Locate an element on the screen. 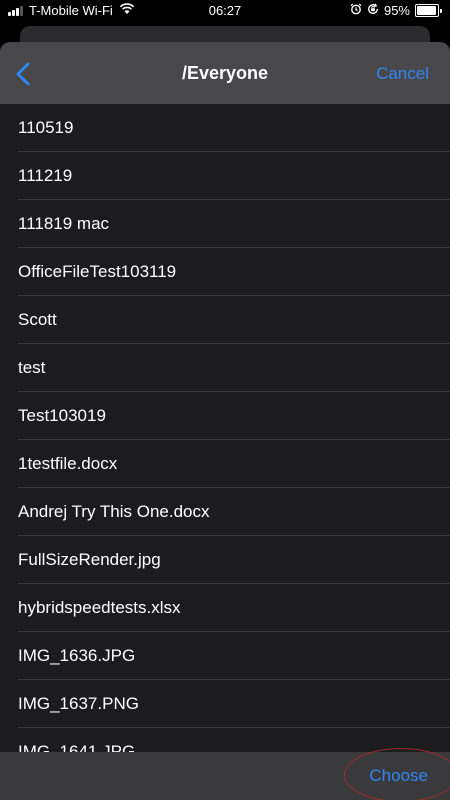 The height and width of the screenshot is (800, 450). file-row: test is located at coordinates (225, 368).